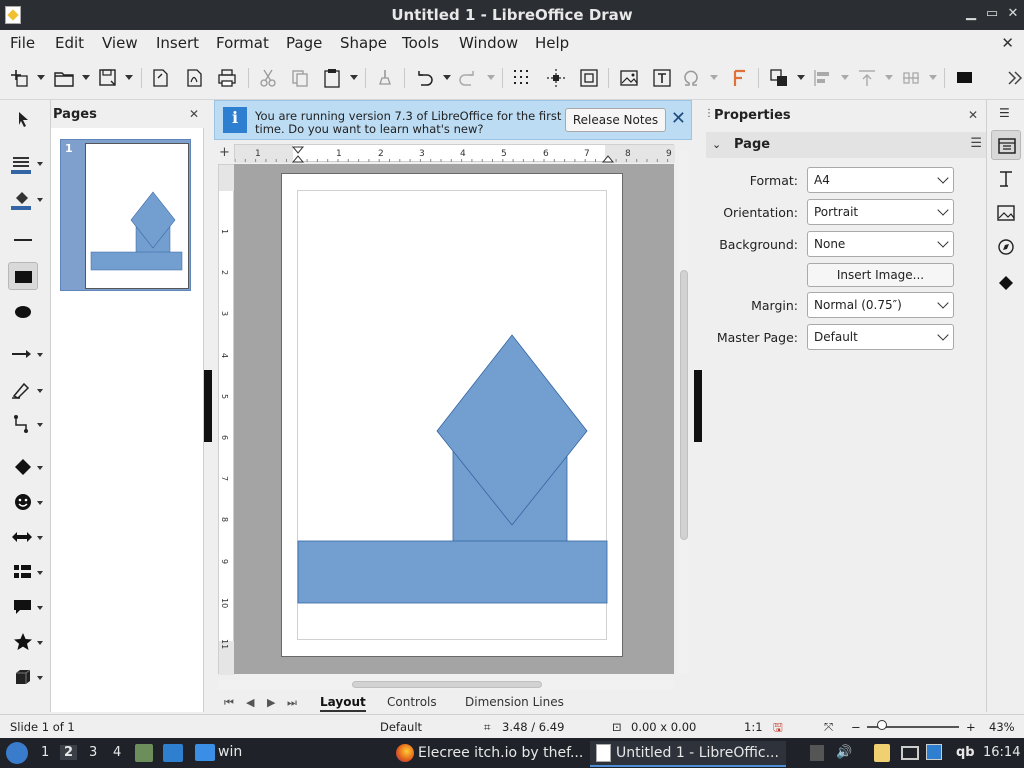 This screenshot has width=1024, height=768. I want to click on styles-deck-icon, so click(1006, 179).